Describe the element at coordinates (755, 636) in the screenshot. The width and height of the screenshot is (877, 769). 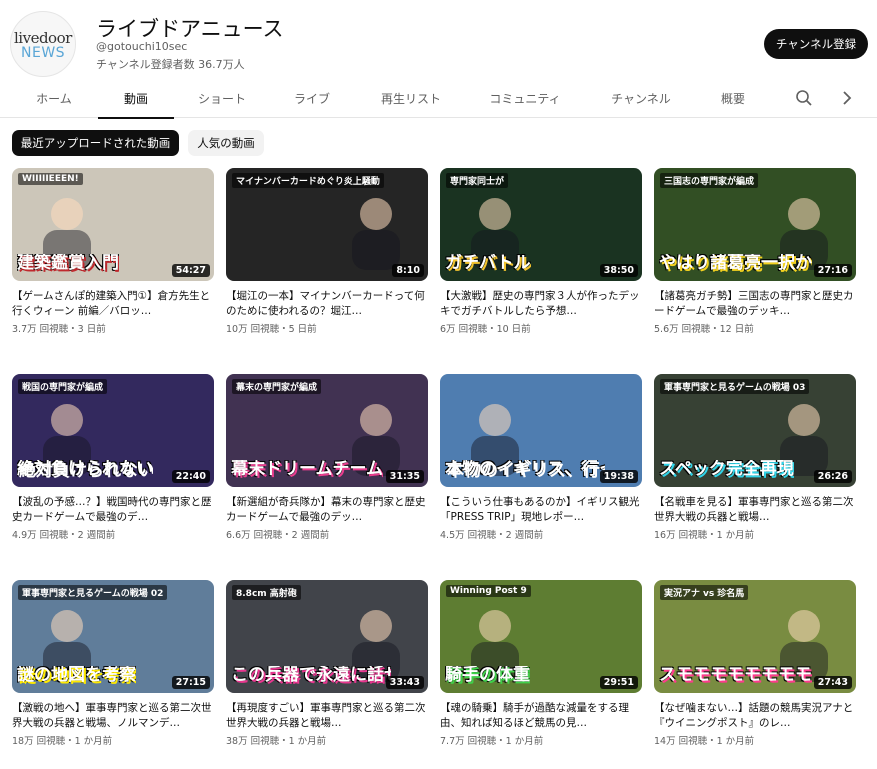
I see `video-thumbnail: 実況アナ vs 珍名馬スモモモモモモモモ 27:43` at that location.